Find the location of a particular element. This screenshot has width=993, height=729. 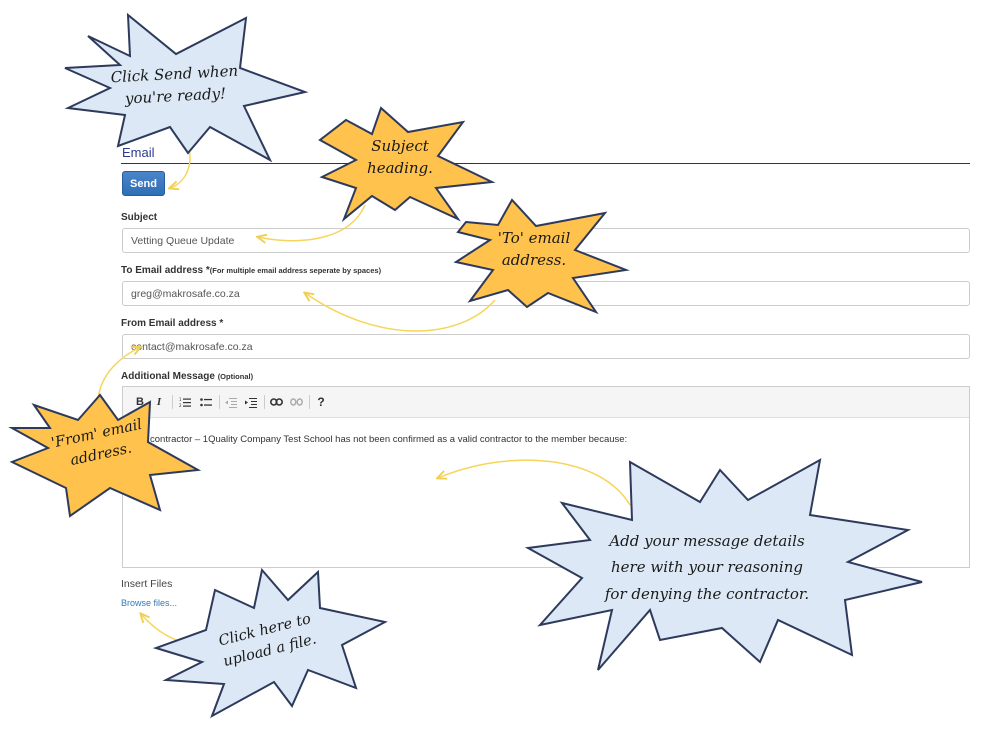

send-callout-text: Click Send when you're ready! is located at coordinates (175, 85).